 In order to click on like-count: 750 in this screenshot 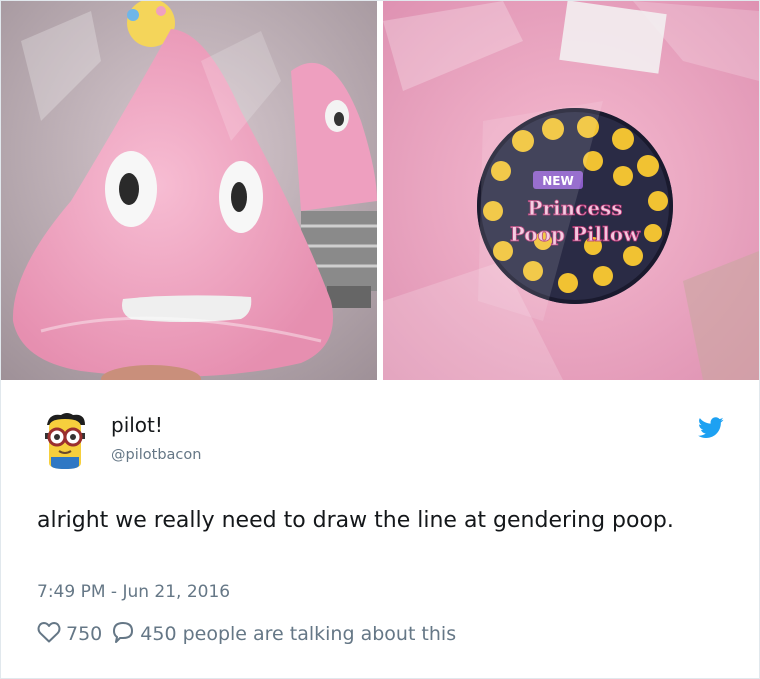, I will do `click(84, 634)`.